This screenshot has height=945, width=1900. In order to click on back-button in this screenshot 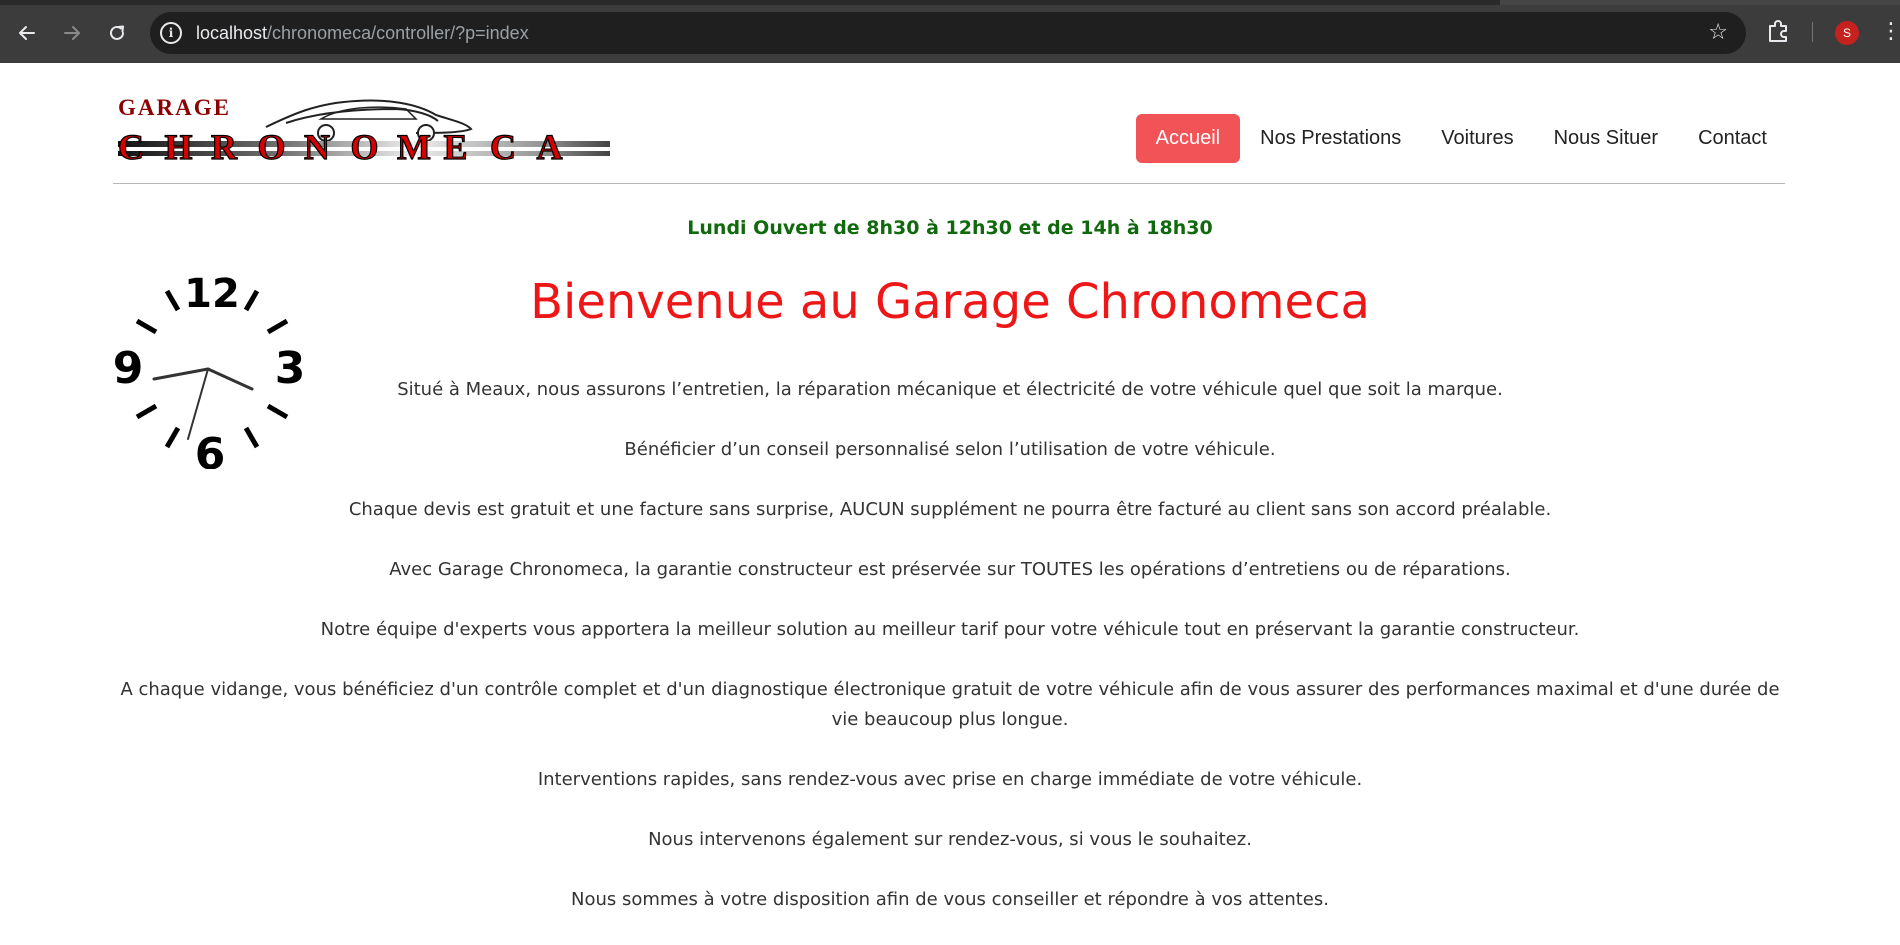, I will do `click(27, 33)`.